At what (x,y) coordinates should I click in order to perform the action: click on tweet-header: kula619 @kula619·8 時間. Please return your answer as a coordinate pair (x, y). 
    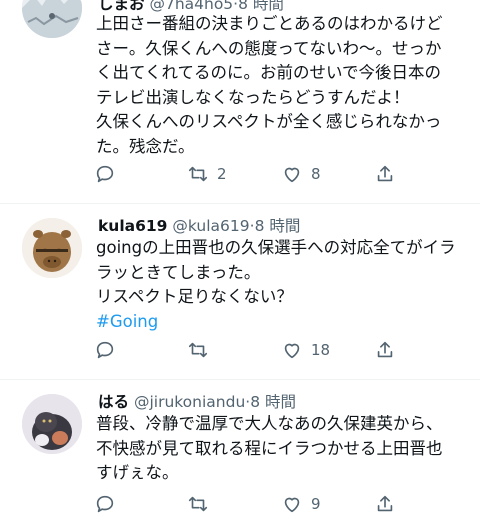
    Looking at the image, I should click on (199, 226).